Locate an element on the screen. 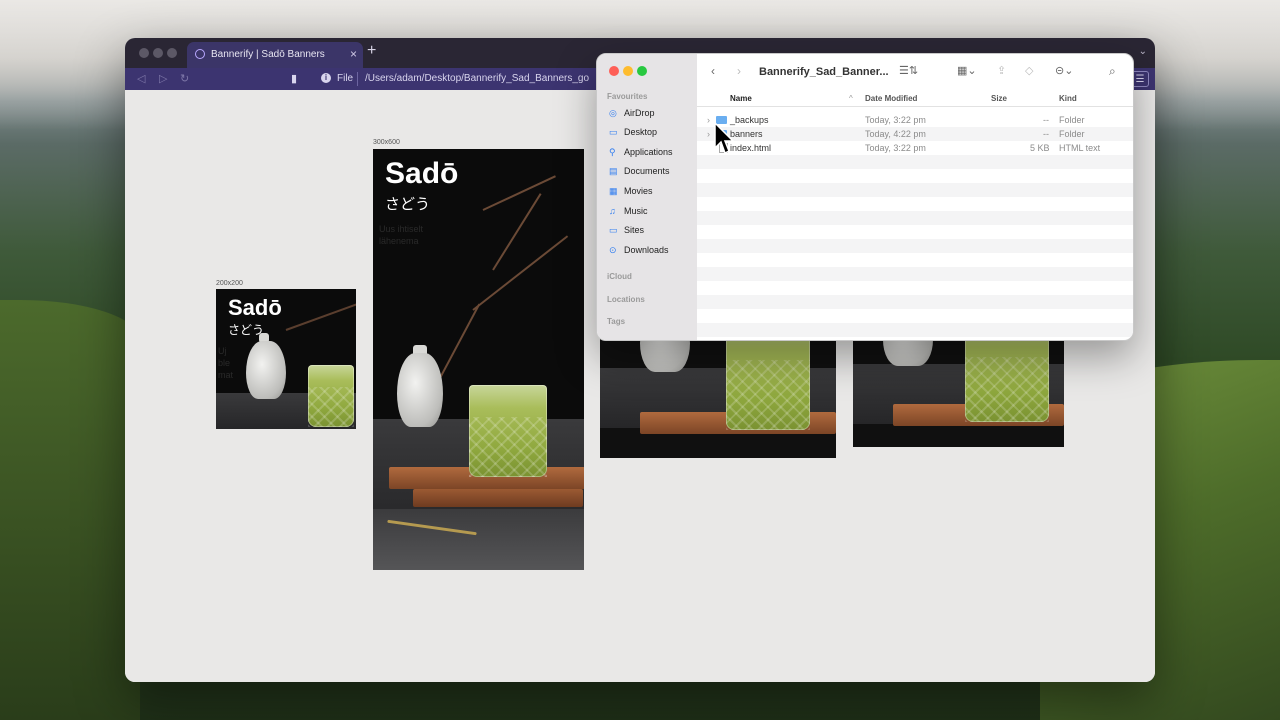  finder-zoom-button is located at coordinates (642, 71).